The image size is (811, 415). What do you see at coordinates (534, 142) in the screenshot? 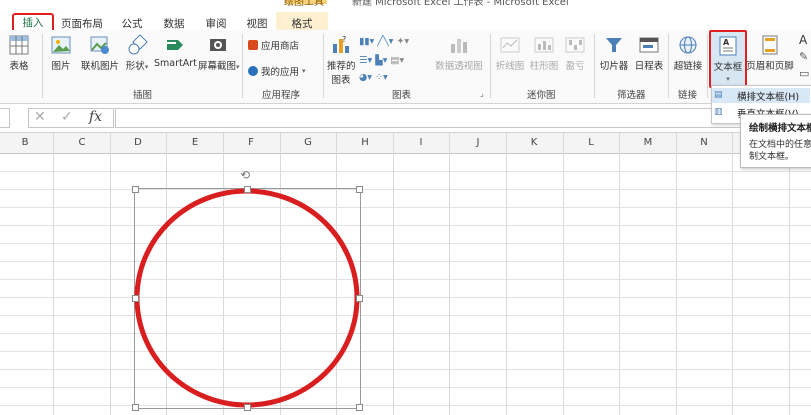
I see `column-header-k: K` at bounding box center [534, 142].